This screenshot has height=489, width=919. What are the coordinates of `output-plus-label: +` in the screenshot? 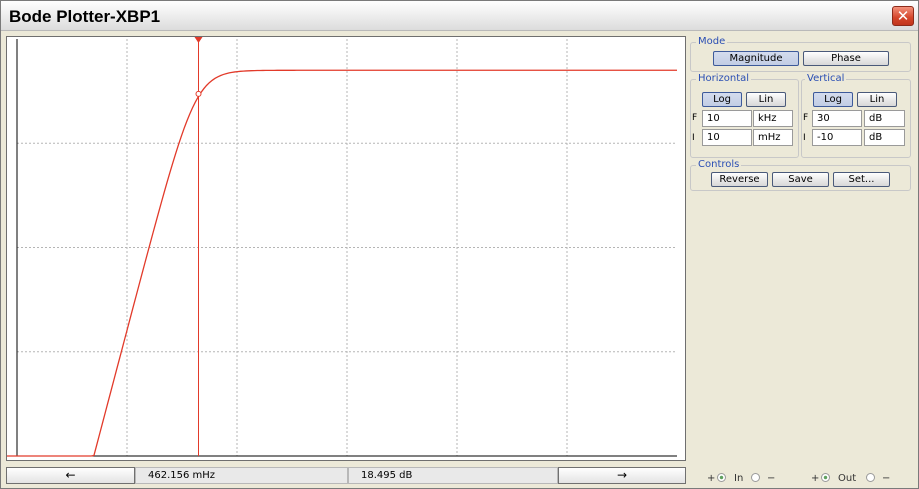 It's located at (815, 478).